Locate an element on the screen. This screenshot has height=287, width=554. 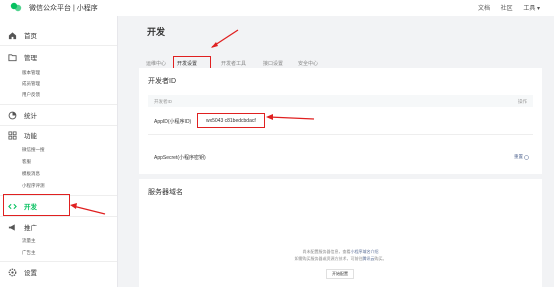
sidebar-item-home: 首页 is located at coordinates (22, 35).